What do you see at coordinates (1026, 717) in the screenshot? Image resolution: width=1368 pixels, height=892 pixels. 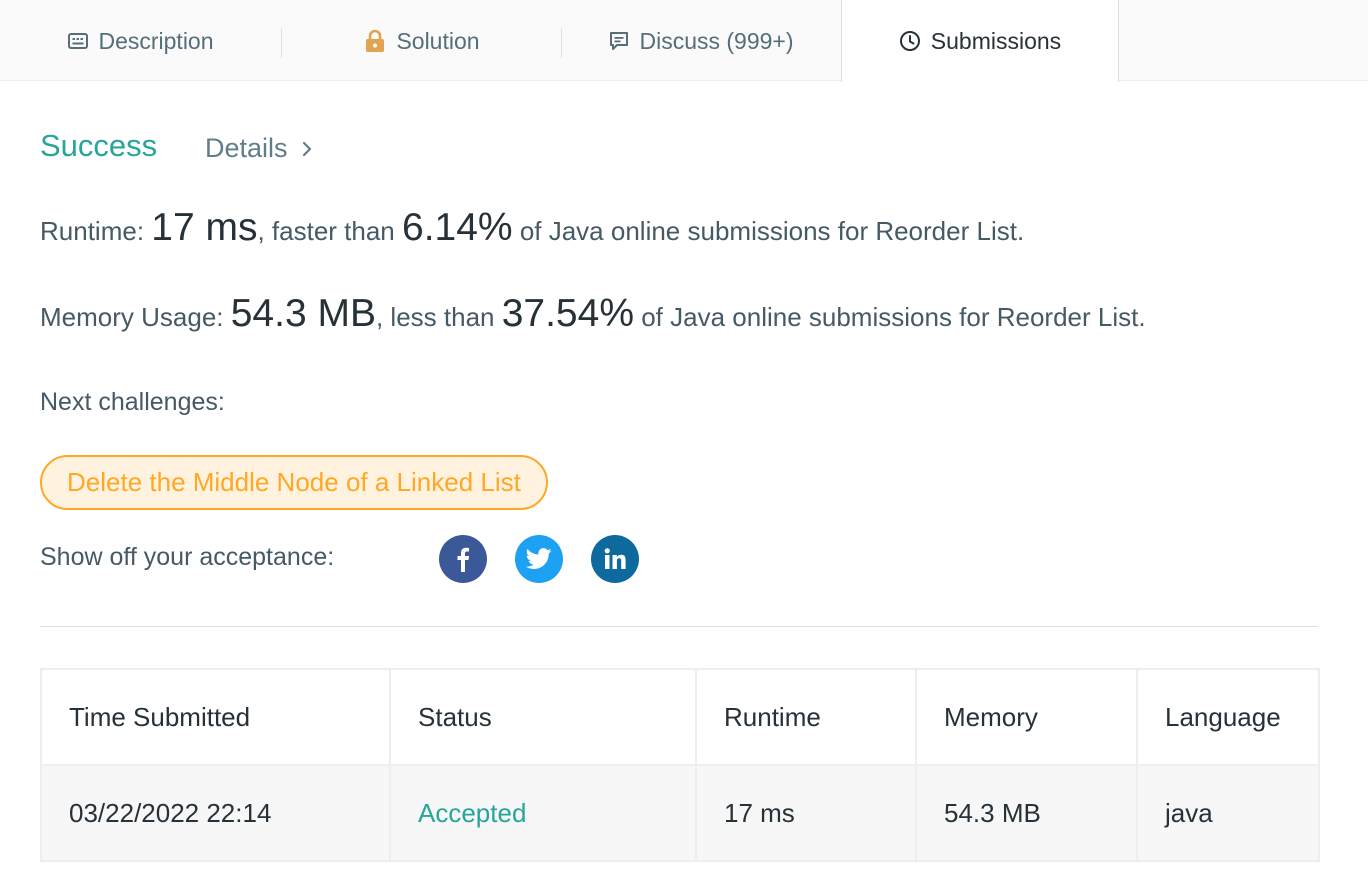 I see `column-header-memory: Memory` at bounding box center [1026, 717].